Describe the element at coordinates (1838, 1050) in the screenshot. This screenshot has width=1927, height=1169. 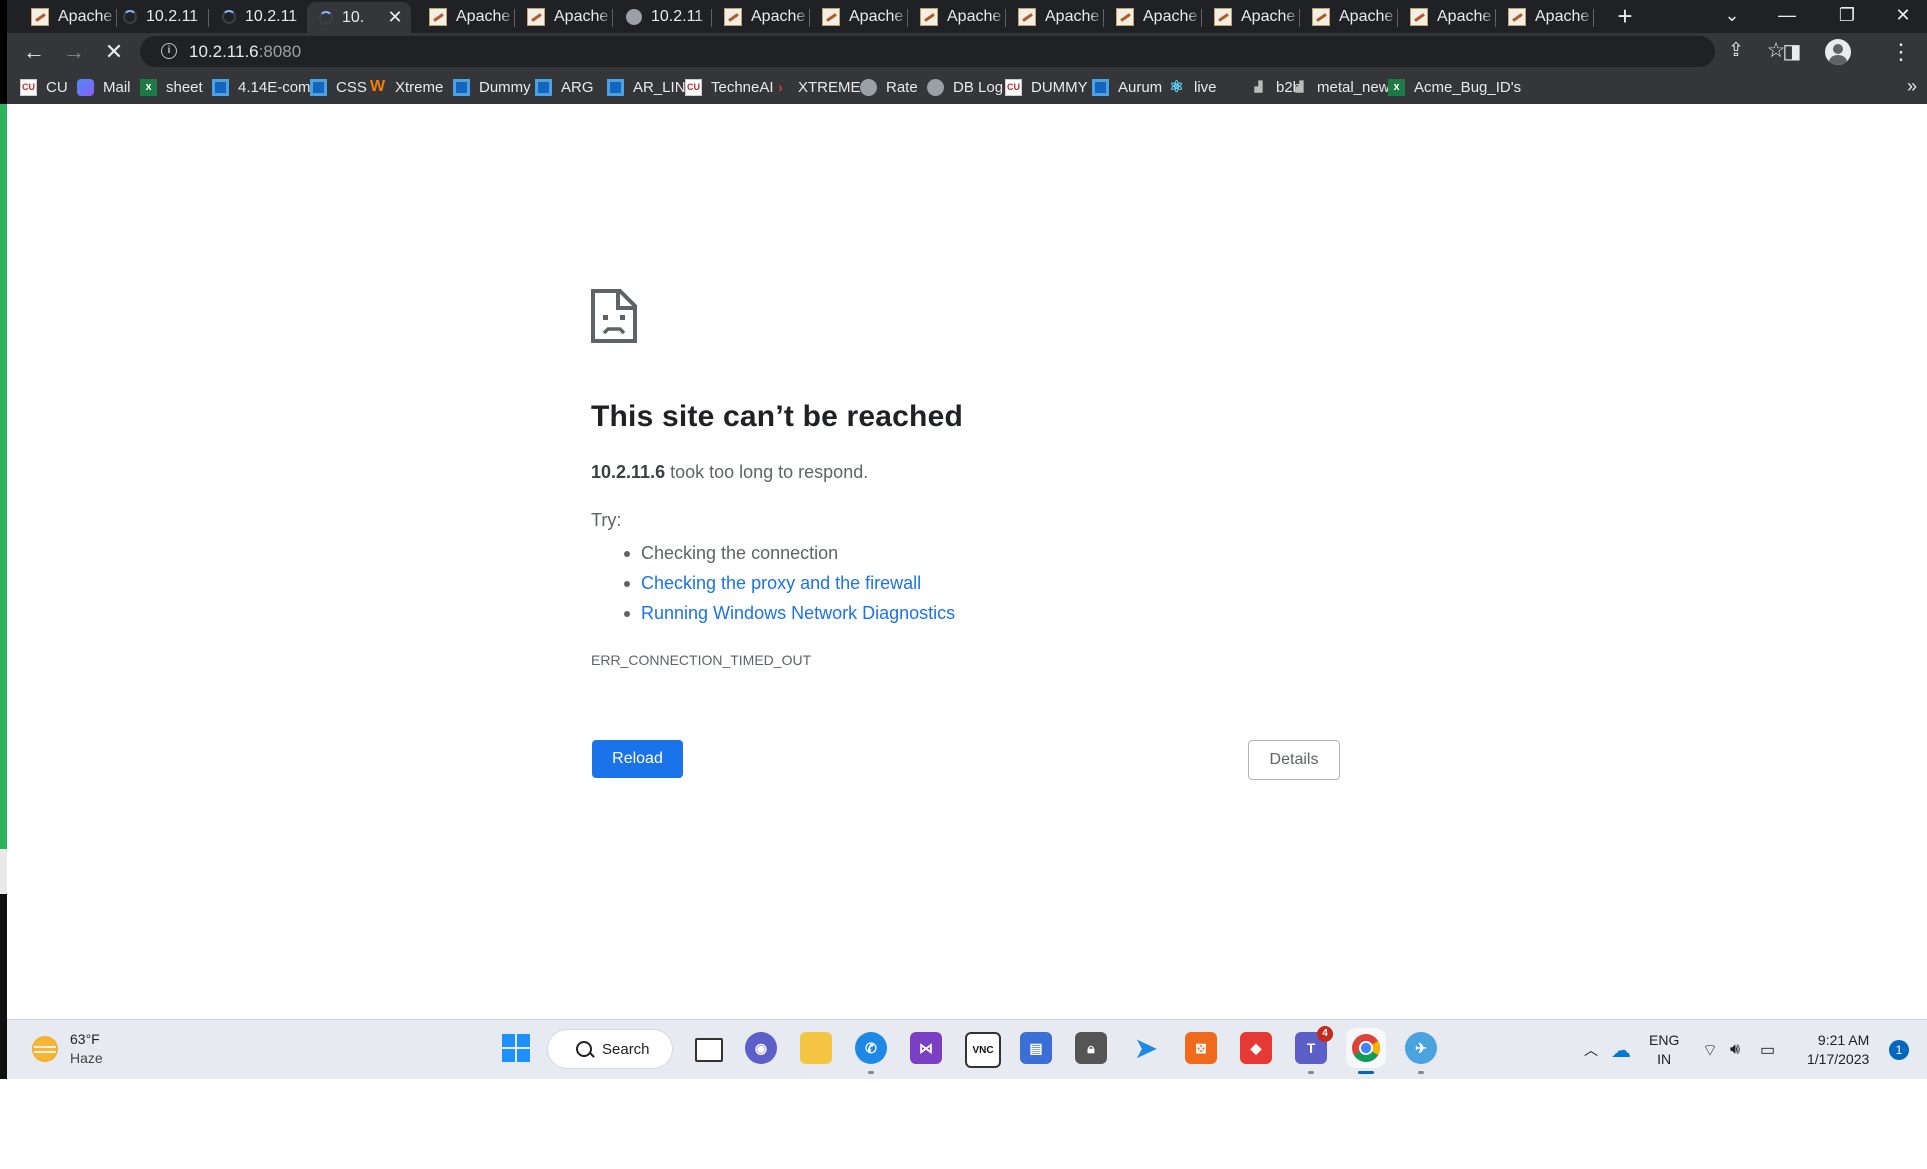
I see `clock: 9:21 AM 1/17/2023` at that location.